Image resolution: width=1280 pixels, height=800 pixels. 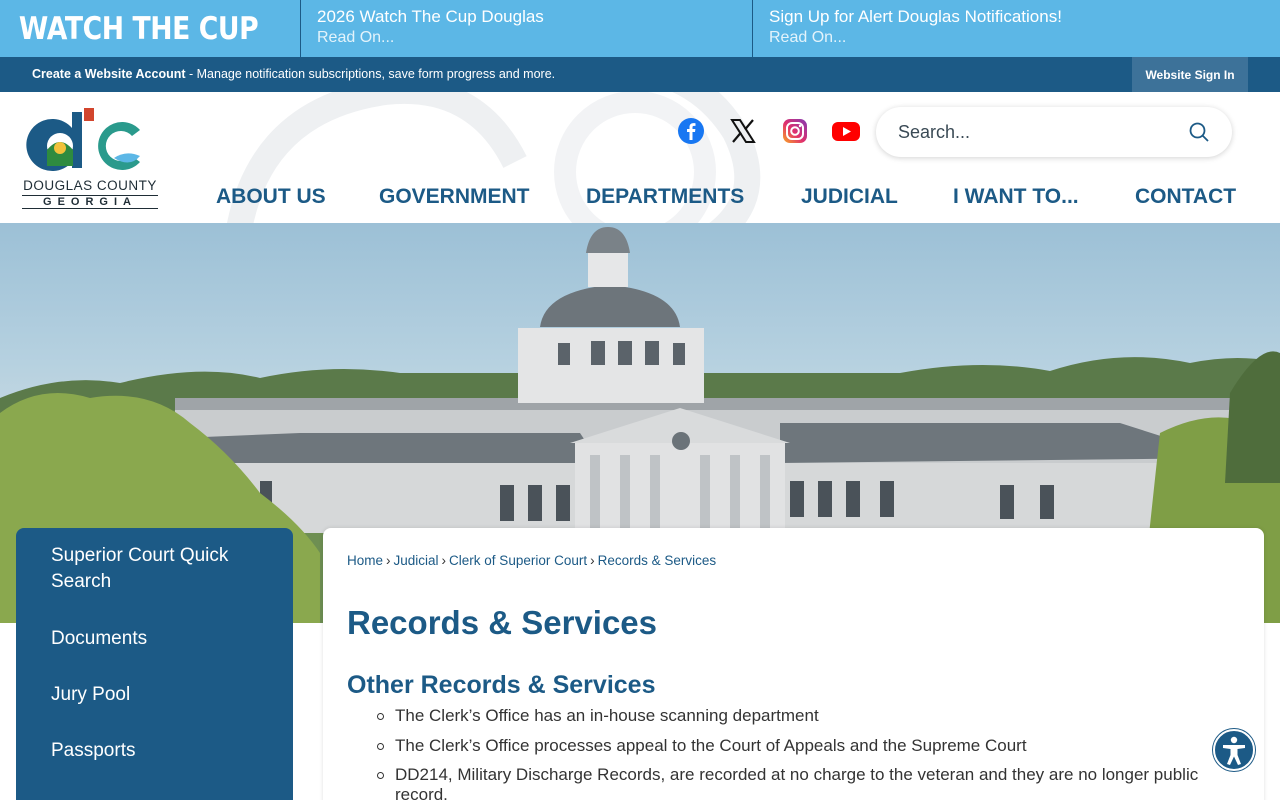 I want to click on sidebar-item-superior-court-quick-search: Superior Court Quick Search, so click(x=154, y=569).